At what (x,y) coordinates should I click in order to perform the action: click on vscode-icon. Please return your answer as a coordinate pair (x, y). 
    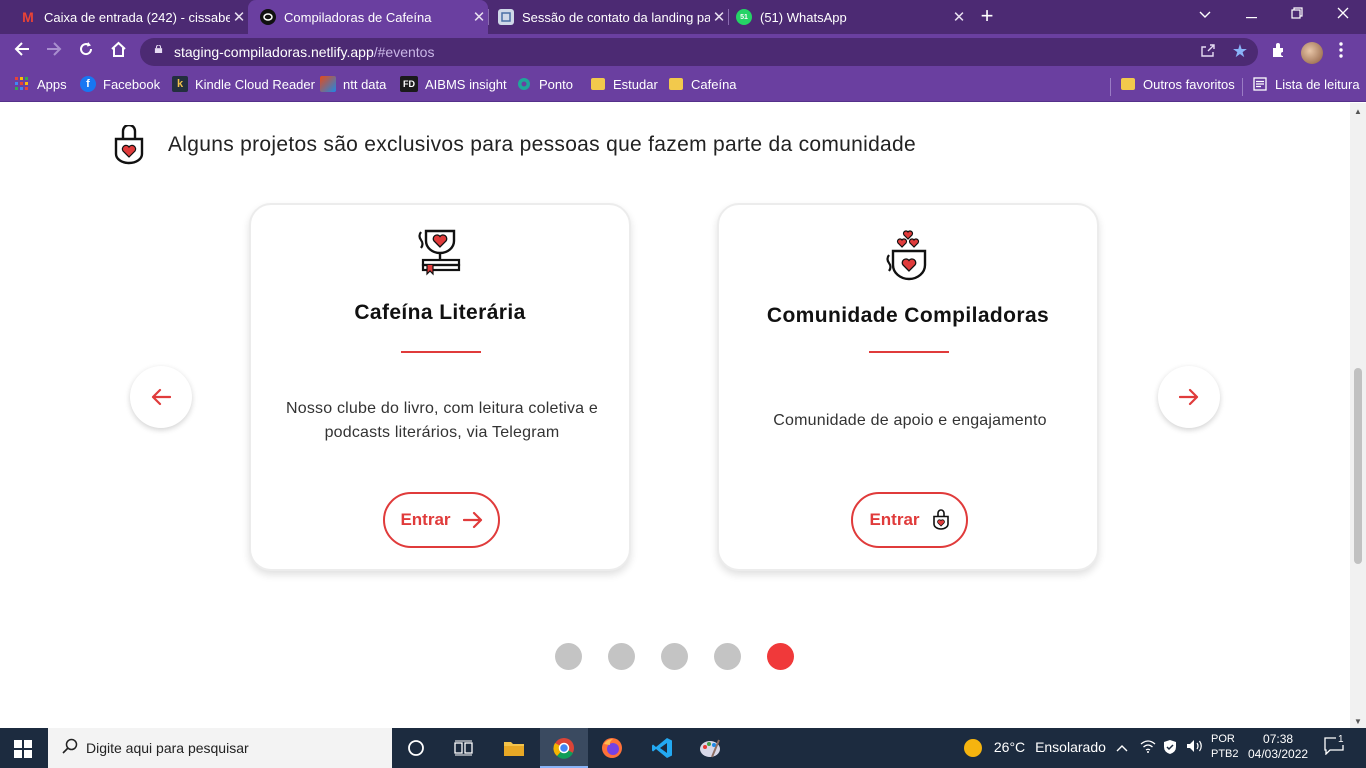
    Looking at the image, I should click on (662, 748).